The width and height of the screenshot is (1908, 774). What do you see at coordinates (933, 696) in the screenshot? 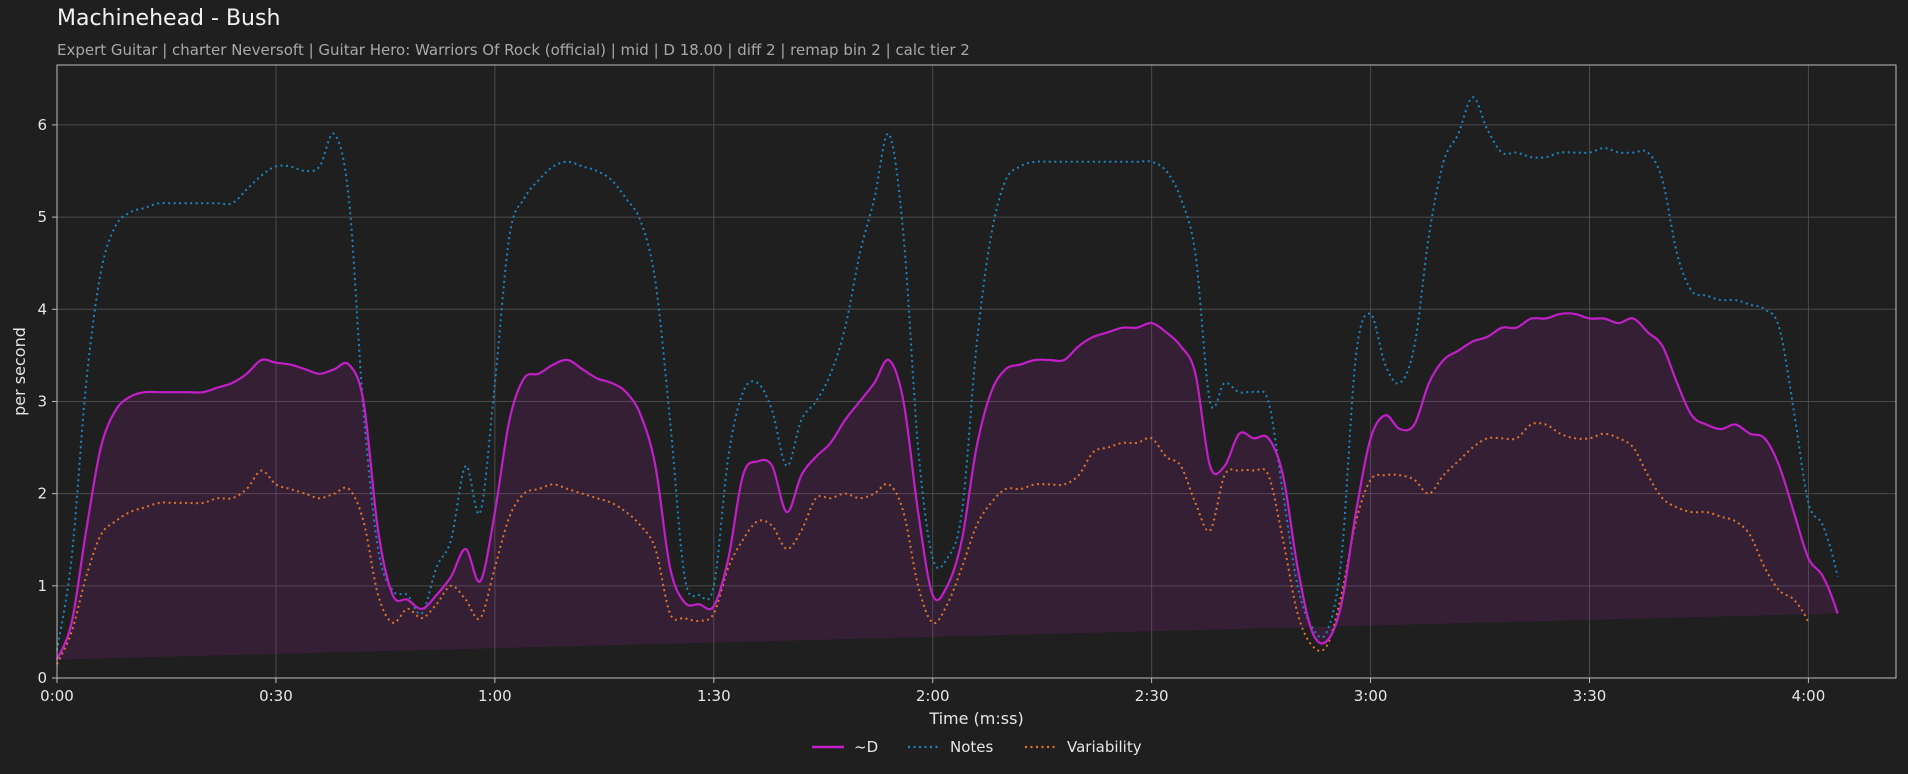
I see `x-tick-label: 2:00` at bounding box center [933, 696].